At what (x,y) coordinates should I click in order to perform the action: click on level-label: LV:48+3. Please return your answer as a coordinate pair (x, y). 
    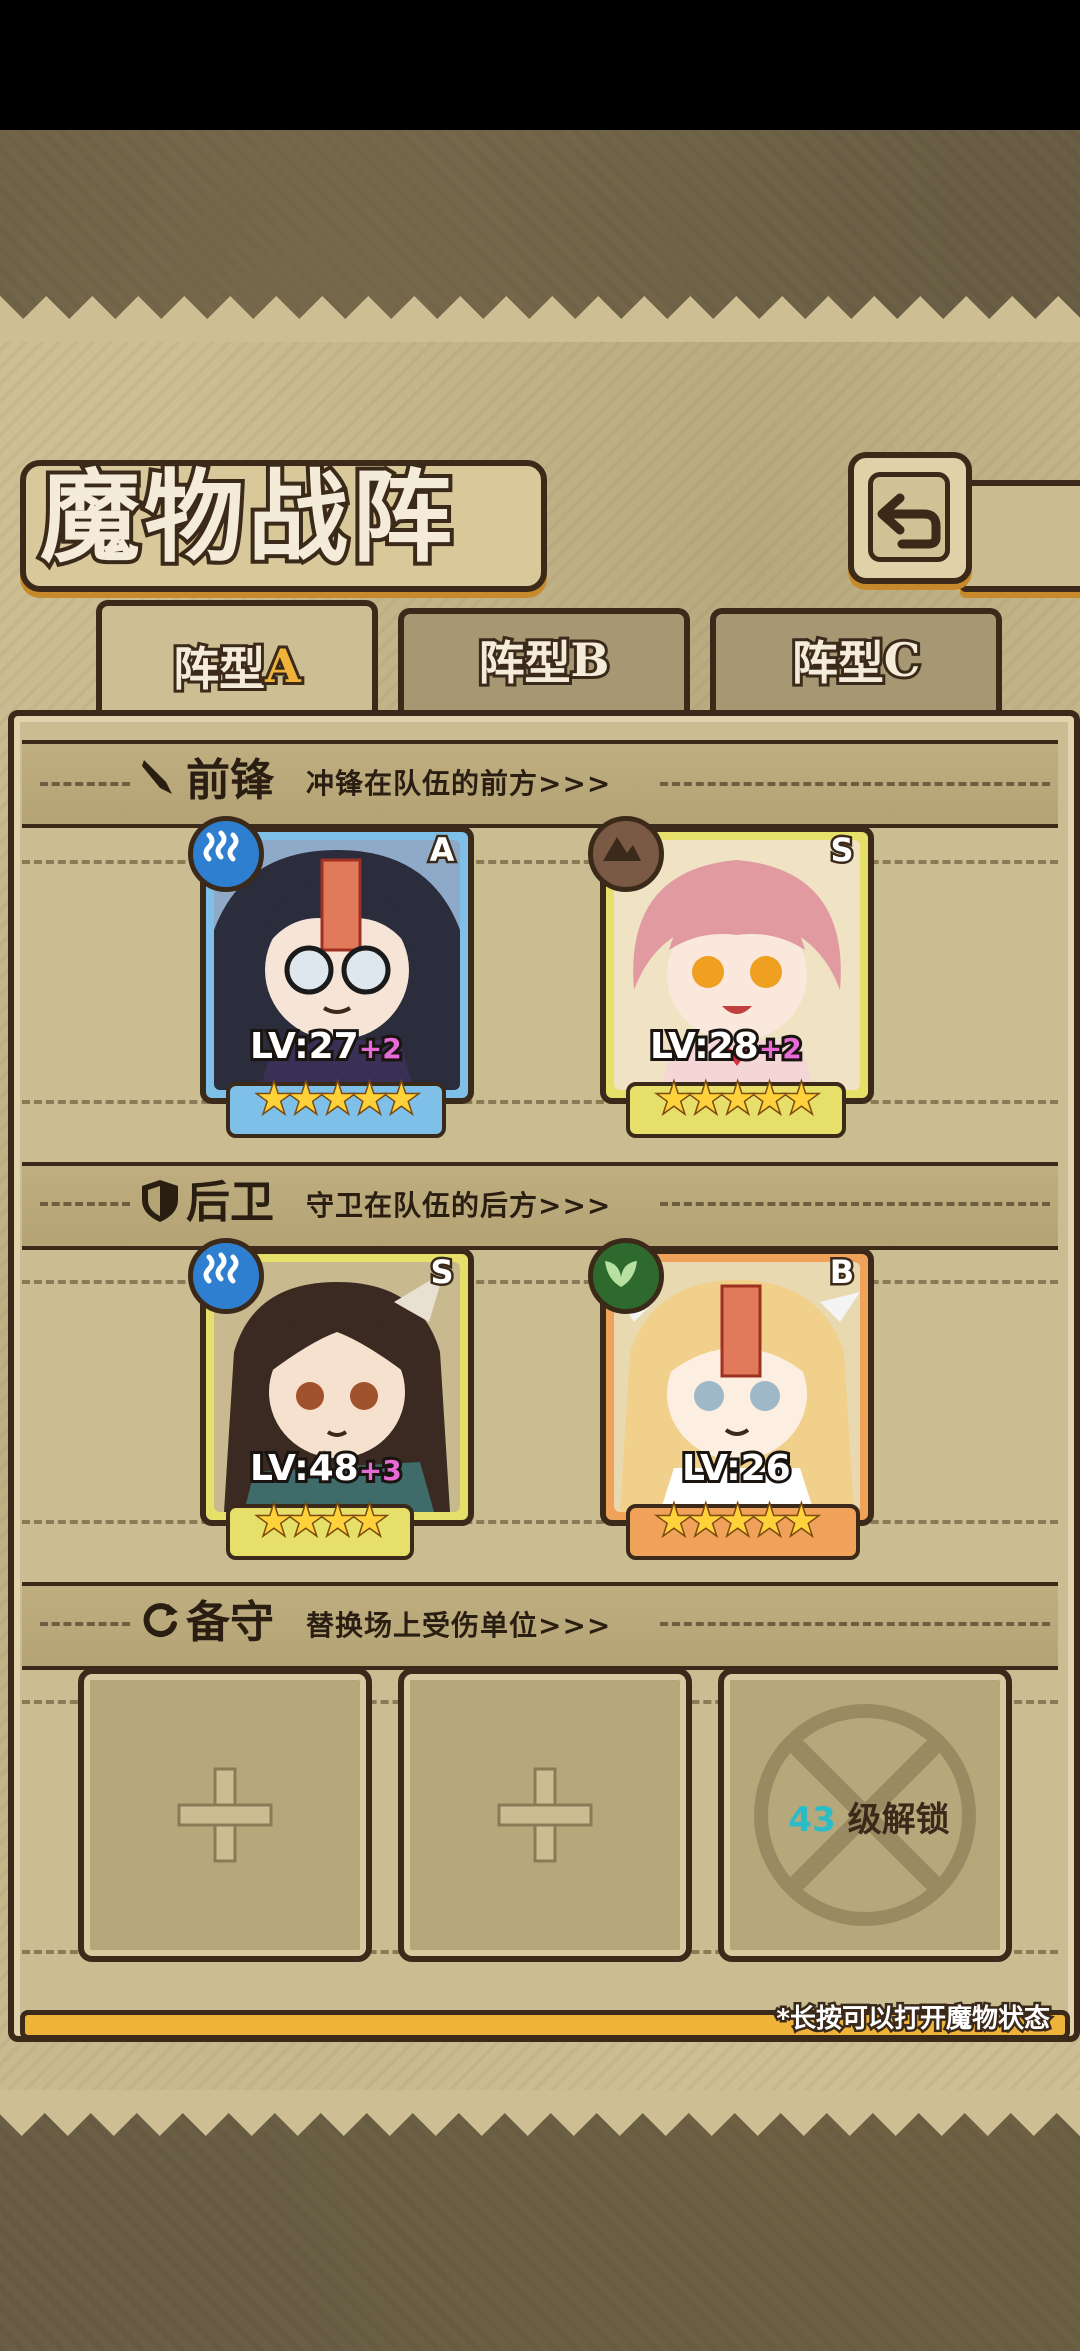
    Looking at the image, I should click on (326, 1471).